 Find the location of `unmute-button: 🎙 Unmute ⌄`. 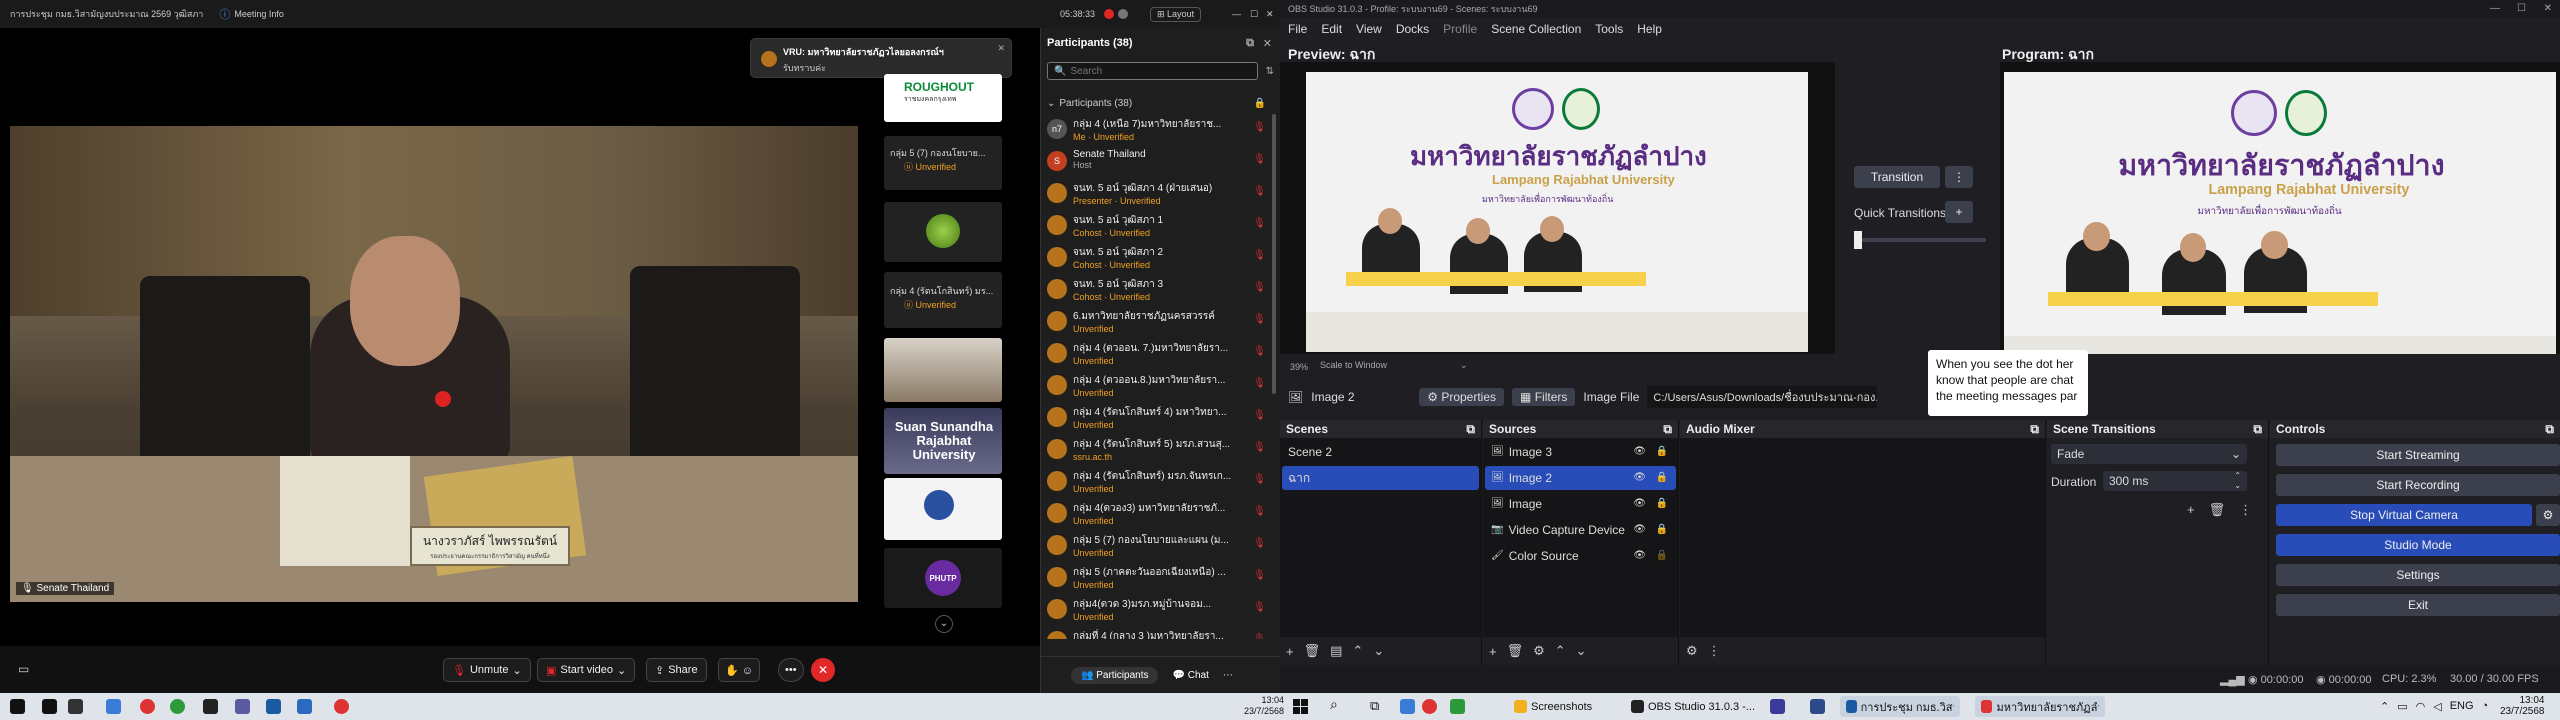

unmute-button: 🎙 Unmute ⌄ is located at coordinates (487, 670).